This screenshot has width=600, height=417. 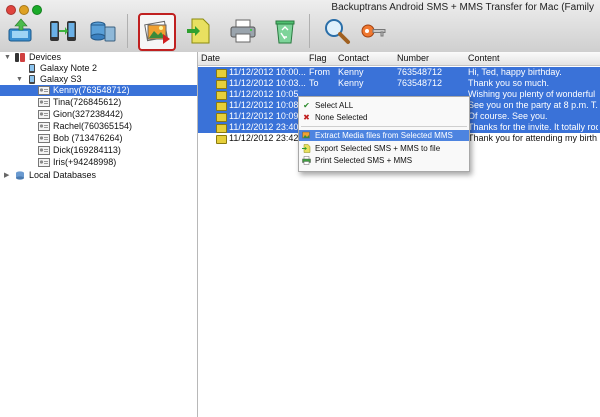 What do you see at coordinates (314, 83) in the screenshot?
I see `cell-flag: To` at bounding box center [314, 83].